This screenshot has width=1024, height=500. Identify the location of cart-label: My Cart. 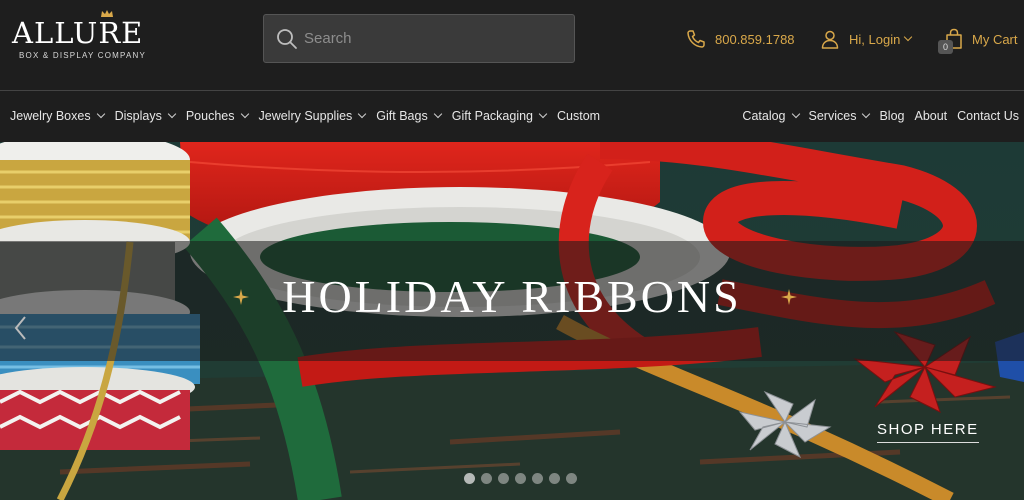
(995, 39).